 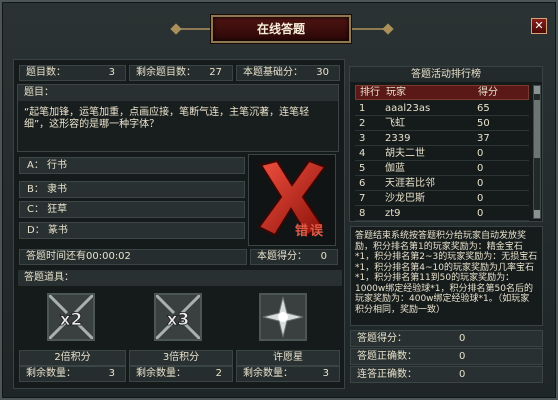 I want to click on ranking-scrollbar, so click(x=537, y=152).